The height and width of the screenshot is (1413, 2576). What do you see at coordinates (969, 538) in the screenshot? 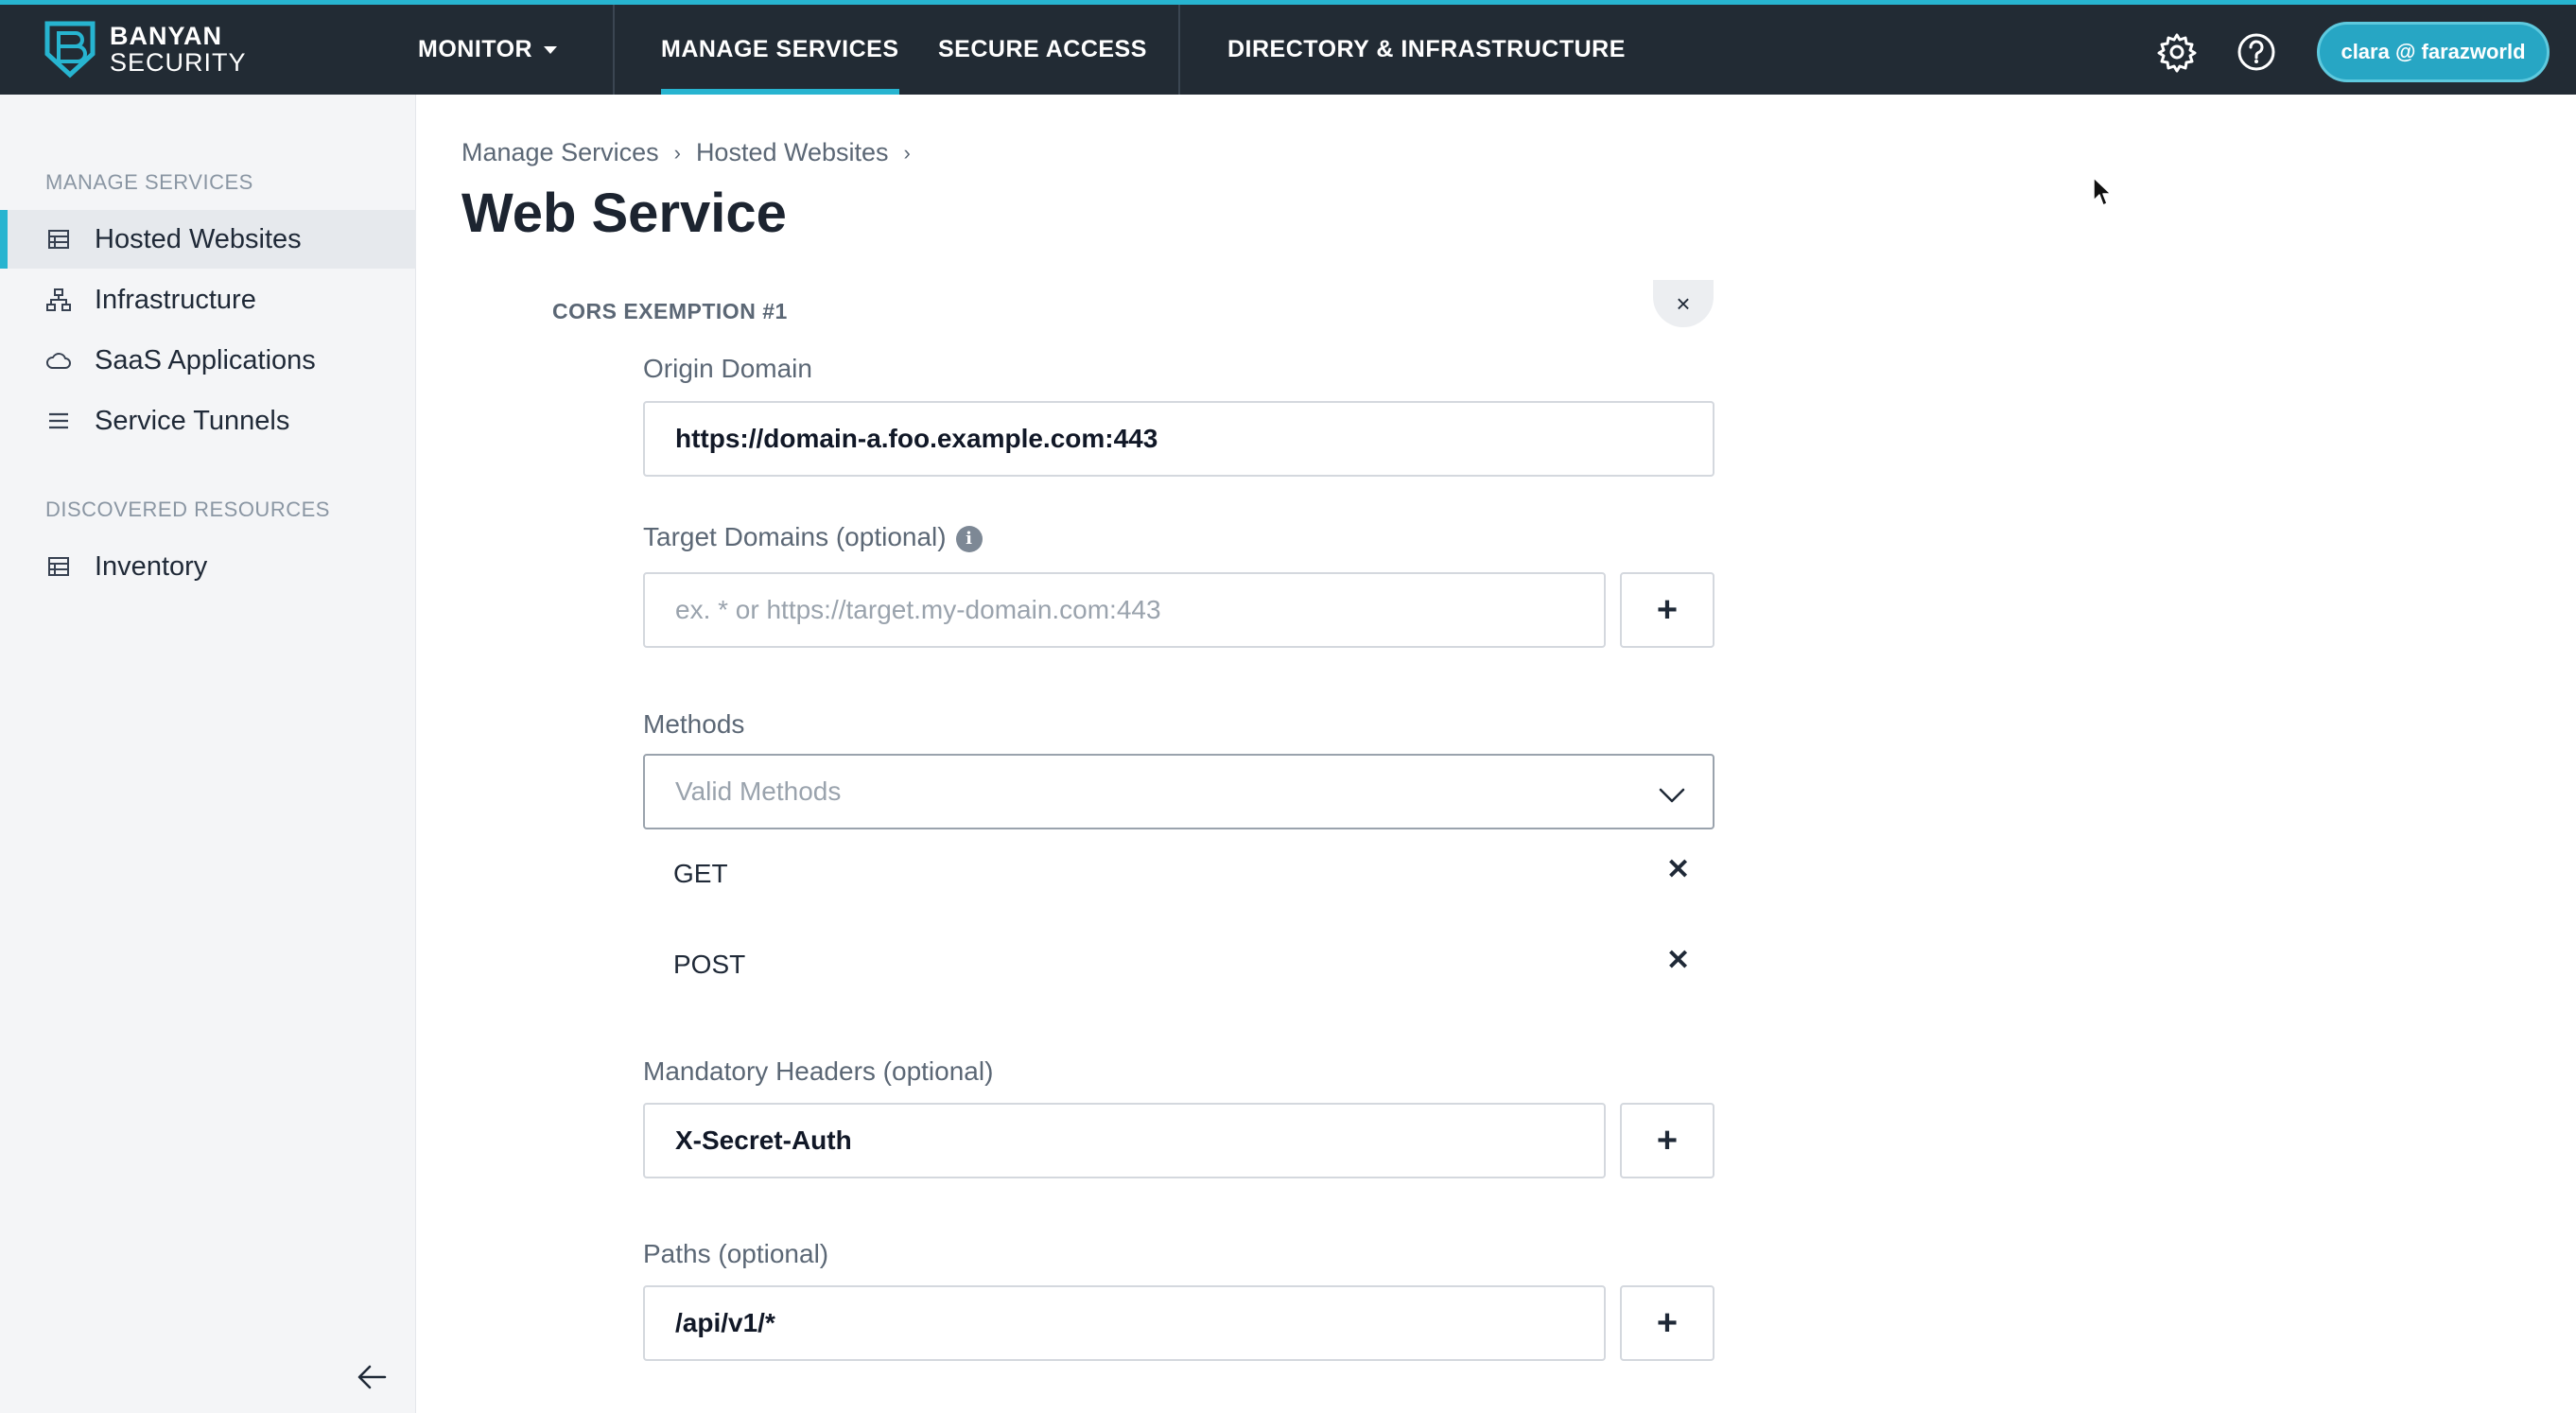
I see `info-icon: i` at bounding box center [969, 538].